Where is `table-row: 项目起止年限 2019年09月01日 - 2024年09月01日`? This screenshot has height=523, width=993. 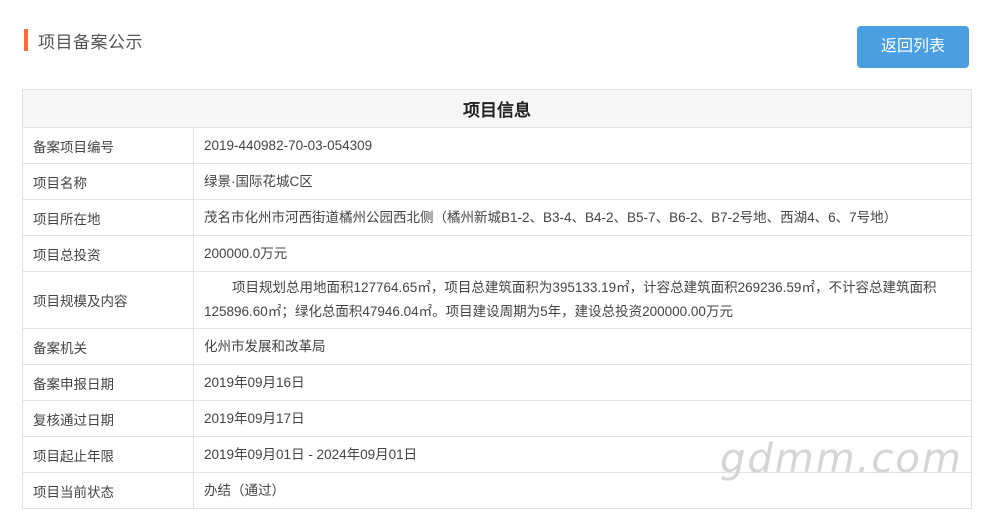 table-row: 项目起止年限 2019年09月01日 - 2024年09月01日 is located at coordinates (497, 454).